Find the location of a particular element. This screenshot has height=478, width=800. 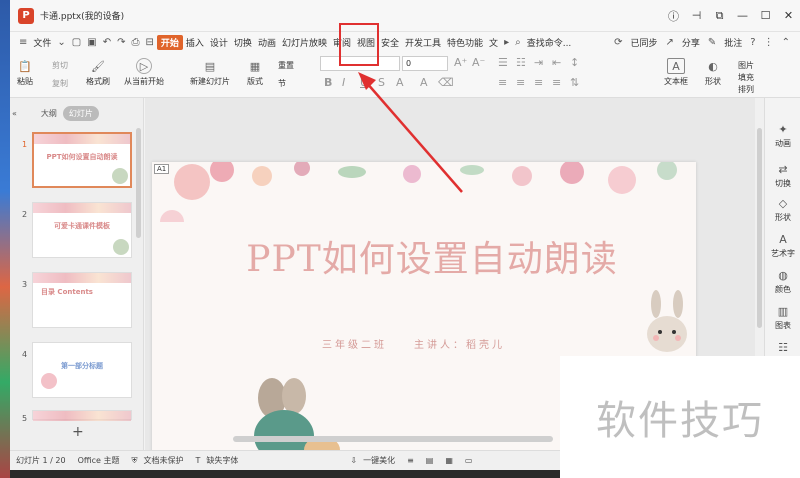

vertical-scroll-thumb is located at coordinates (759, 228).